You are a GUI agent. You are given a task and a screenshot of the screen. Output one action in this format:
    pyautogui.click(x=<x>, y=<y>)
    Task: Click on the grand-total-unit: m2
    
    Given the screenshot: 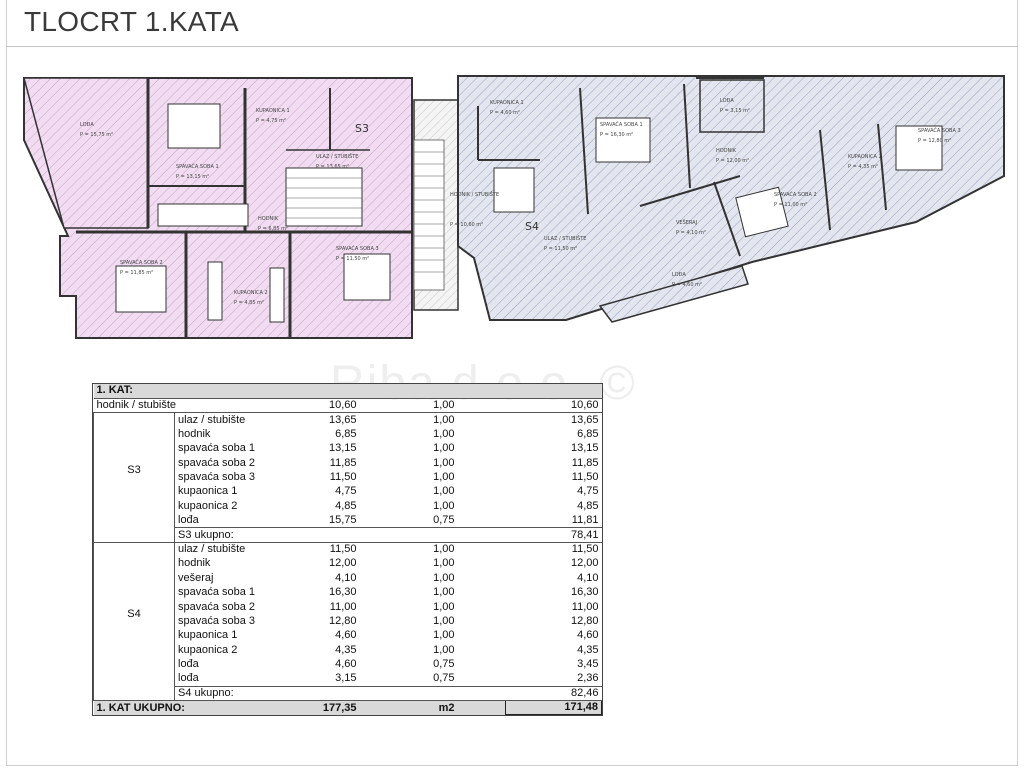 What is the action you would take?
    pyautogui.click(x=408, y=707)
    